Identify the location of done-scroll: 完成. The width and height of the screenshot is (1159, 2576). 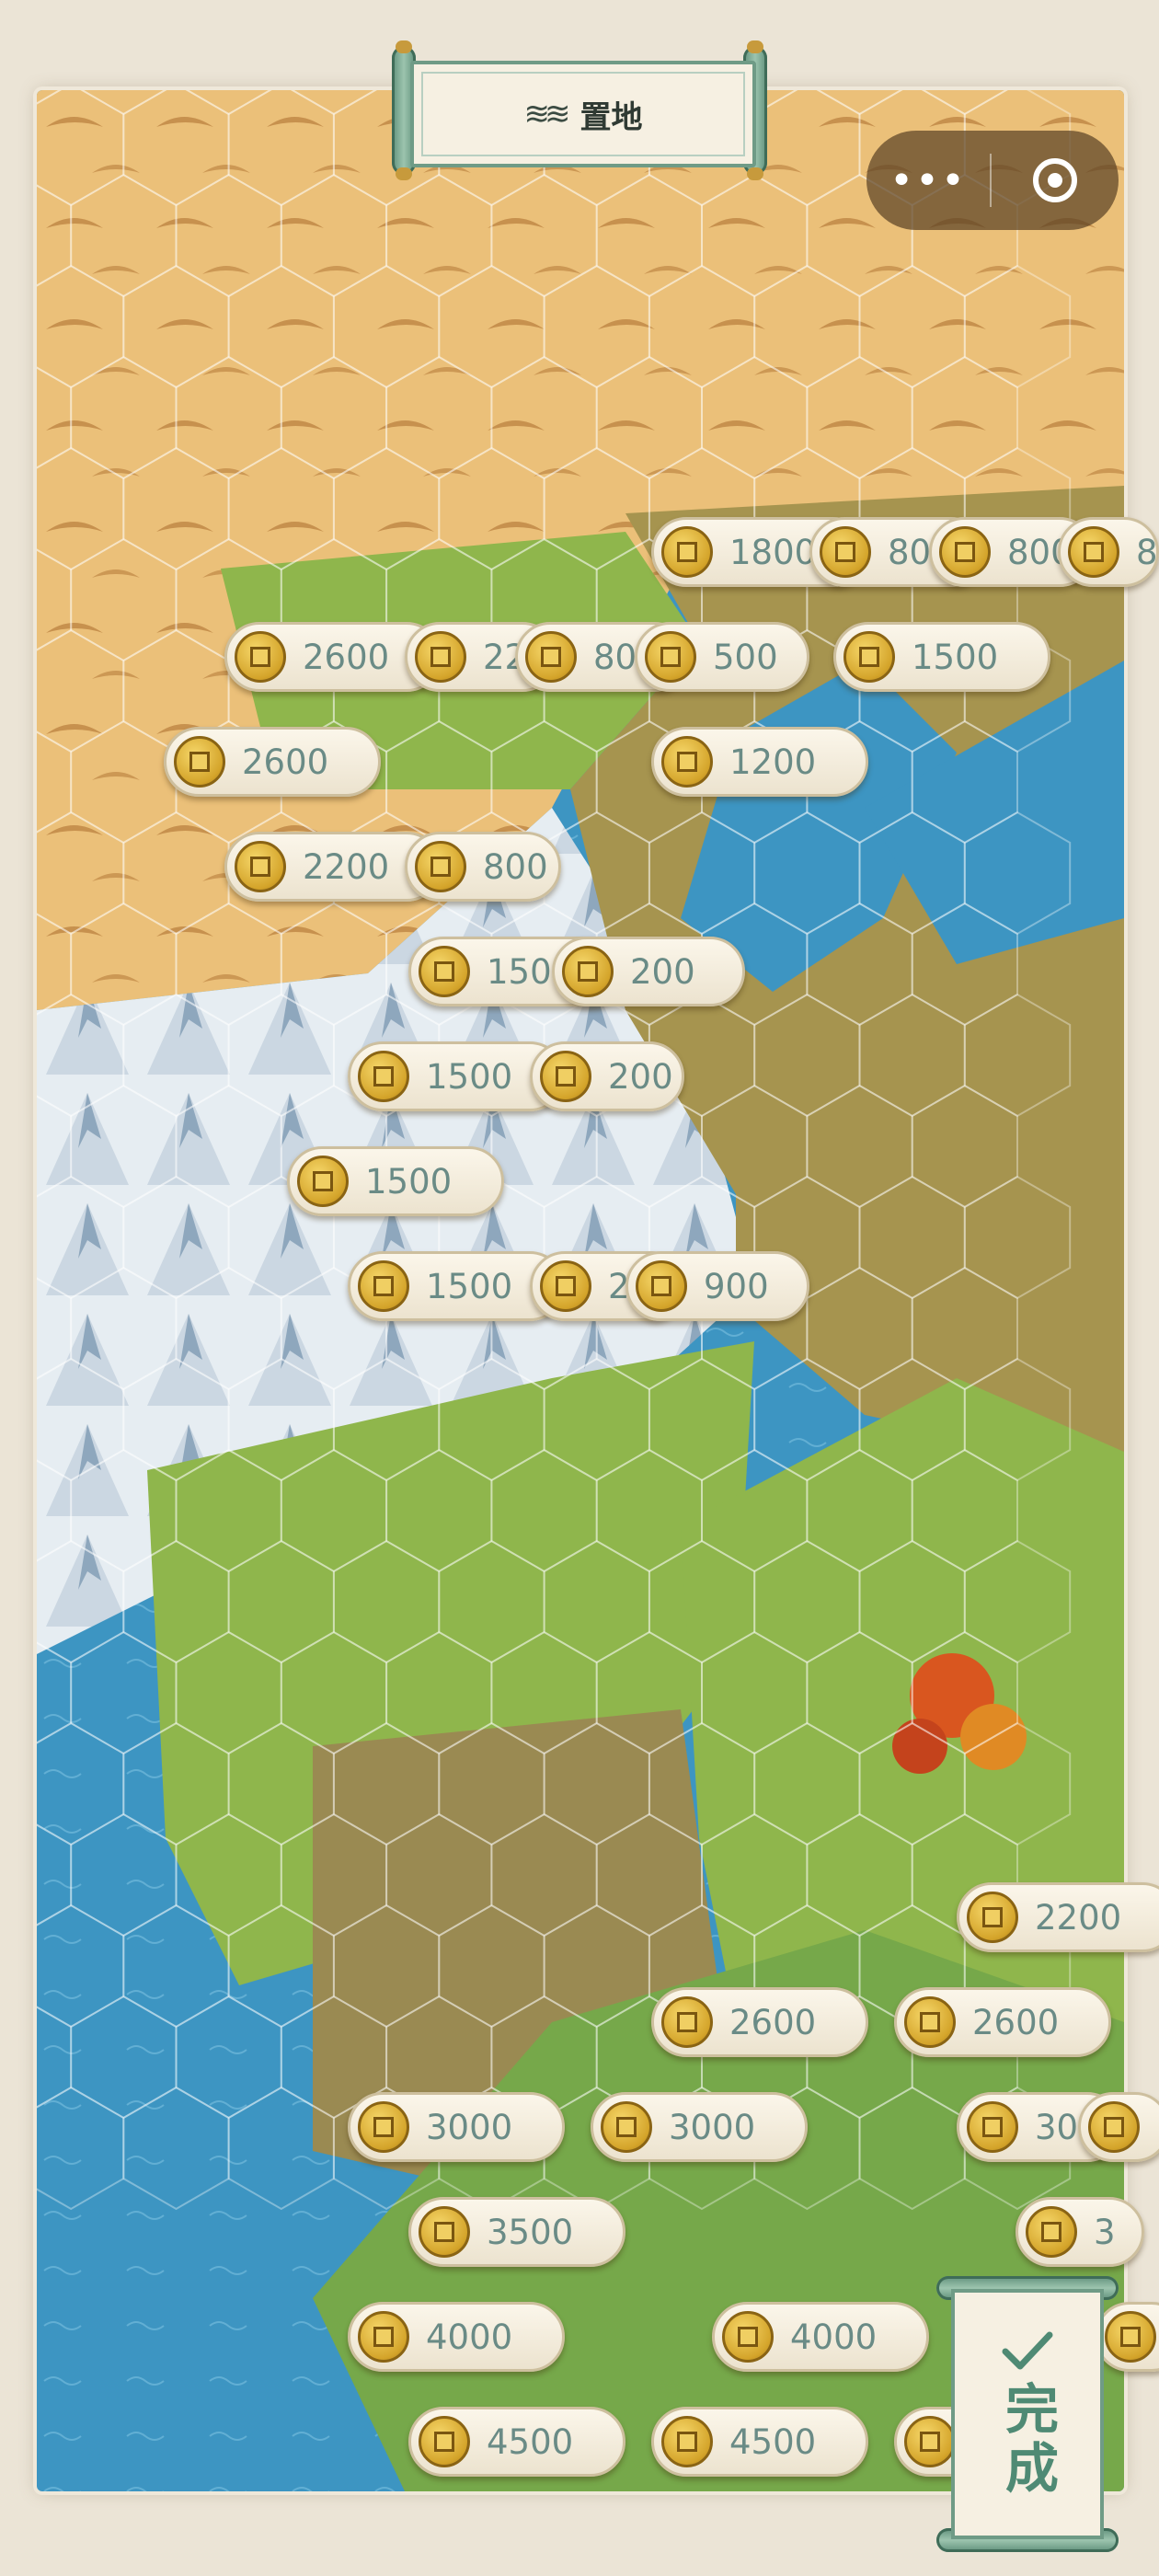
(1027, 2414).